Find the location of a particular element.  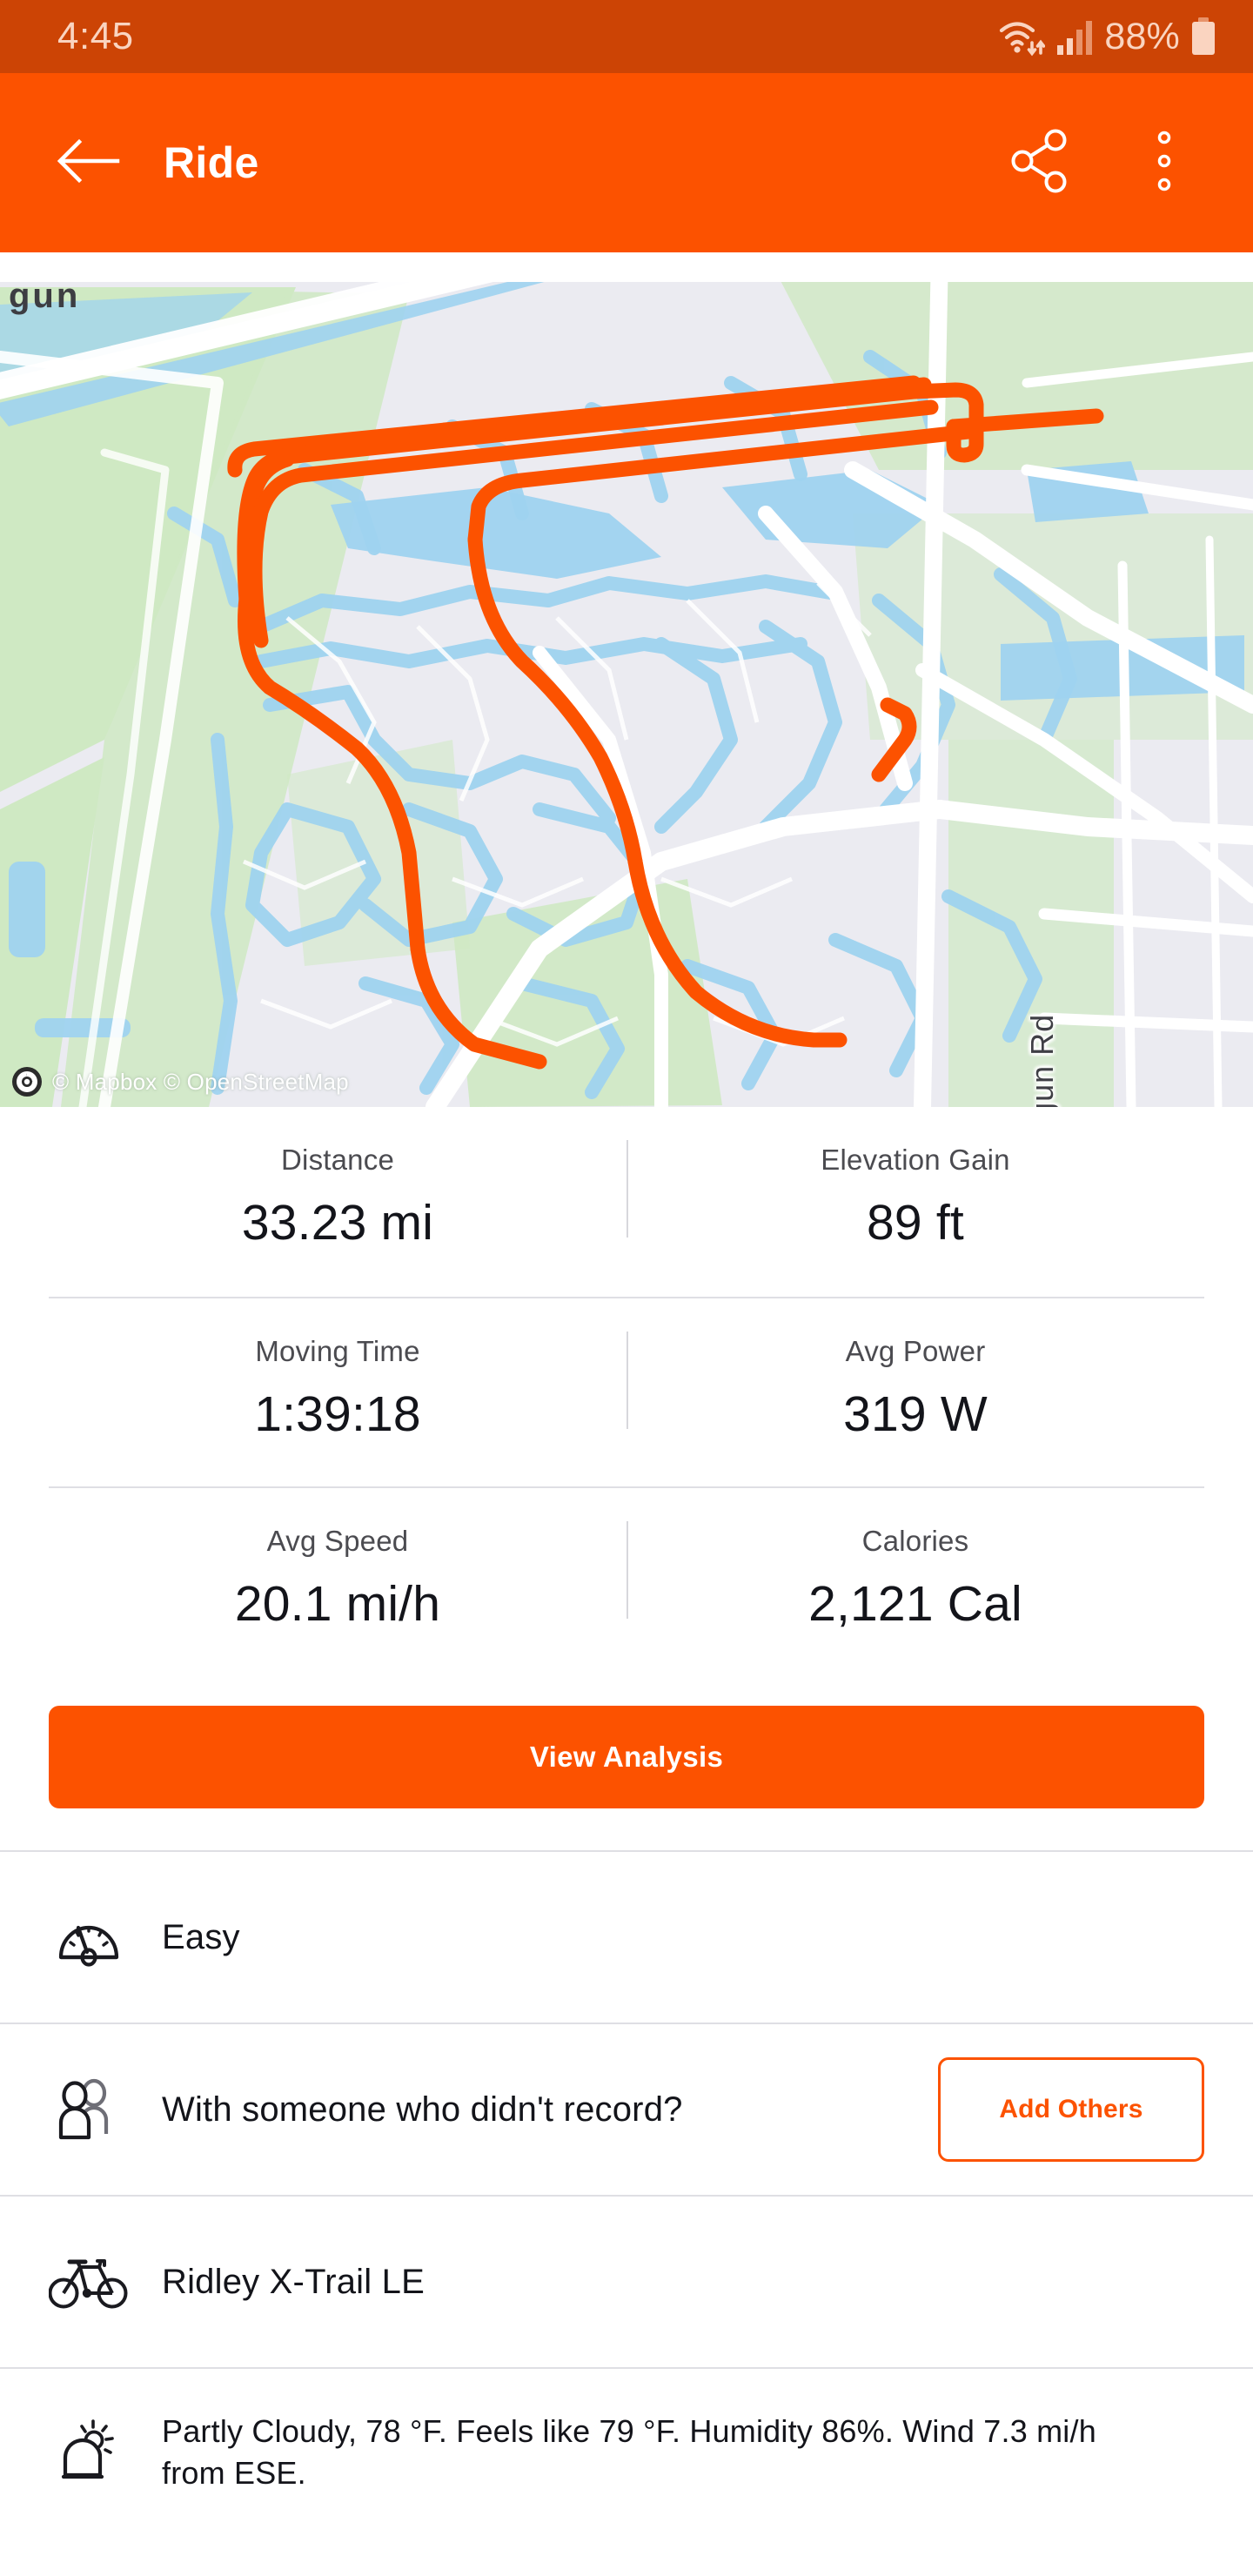

view-analysis-container: View Analysis is located at coordinates (626, 1763).